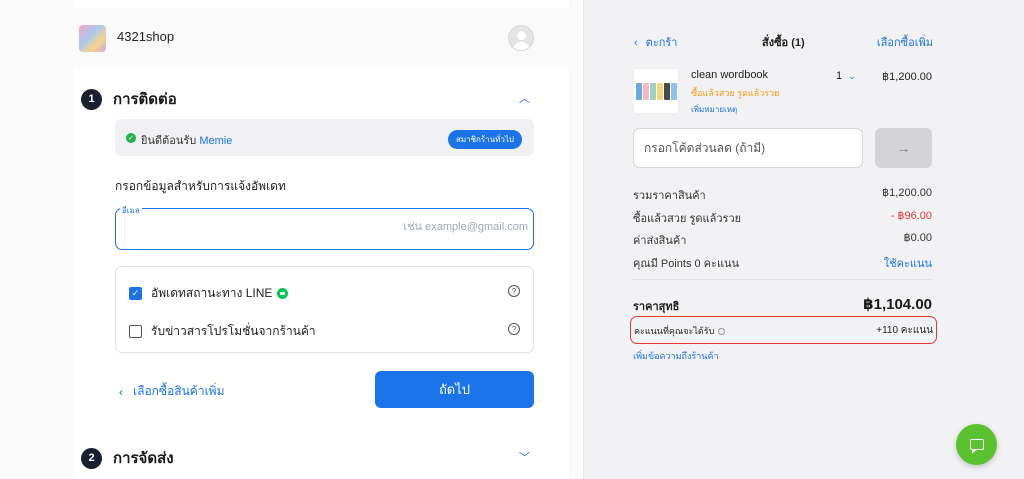 The height and width of the screenshot is (479, 1024). Describe the element at coordinates (782, 263) in the screenshot. I see `summary-row-points: คุณมี Points 0 คะแนน ใช้คะแนน` at that location.